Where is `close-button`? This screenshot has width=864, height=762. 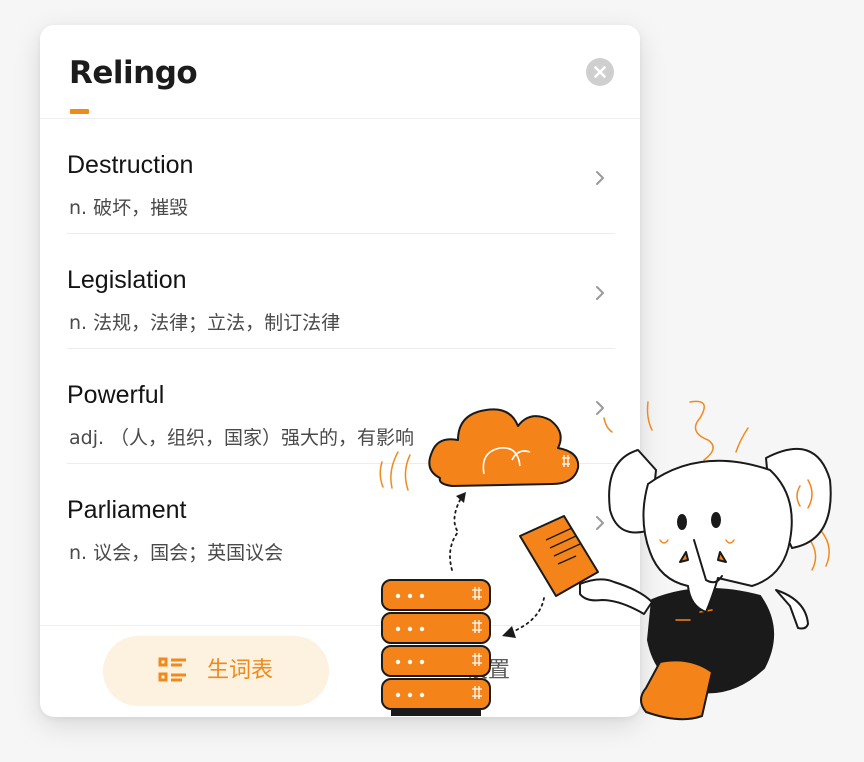
close-button is located at coordinates (600, 72).